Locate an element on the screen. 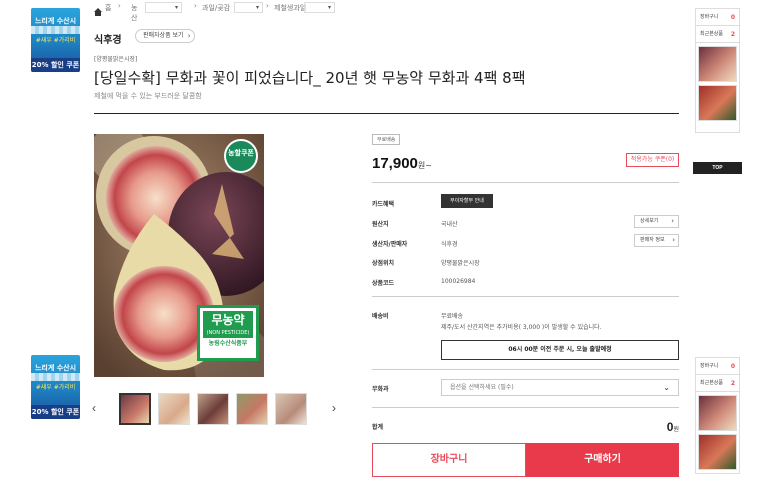  store-tag: [양평물맑은시장] is located at coordinates (116, 59).